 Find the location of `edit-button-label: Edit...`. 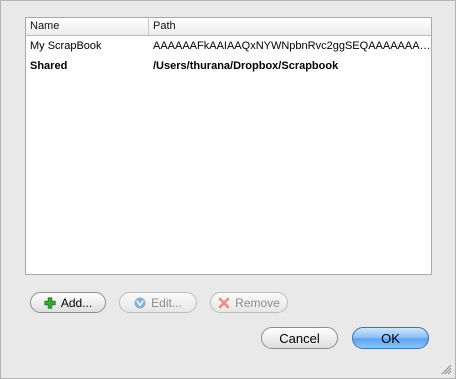

edit-button-label: Edit... is located at coordinates (166, 302).